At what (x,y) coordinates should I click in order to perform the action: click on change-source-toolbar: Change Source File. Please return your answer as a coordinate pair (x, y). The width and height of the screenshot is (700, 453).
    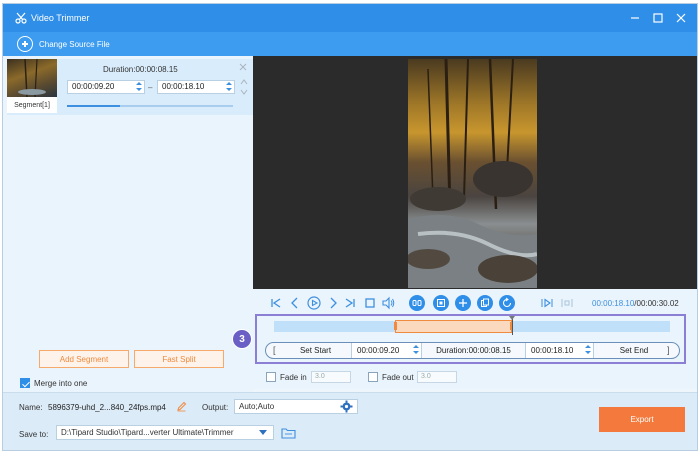
    Looking at the image, I should click on (350, 44).